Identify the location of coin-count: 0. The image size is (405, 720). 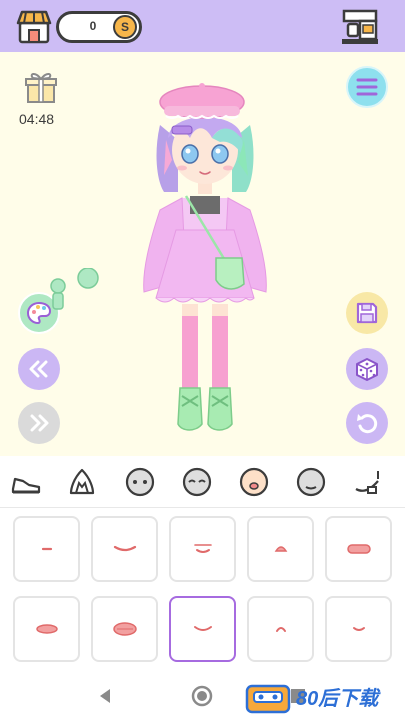
(93, 26).